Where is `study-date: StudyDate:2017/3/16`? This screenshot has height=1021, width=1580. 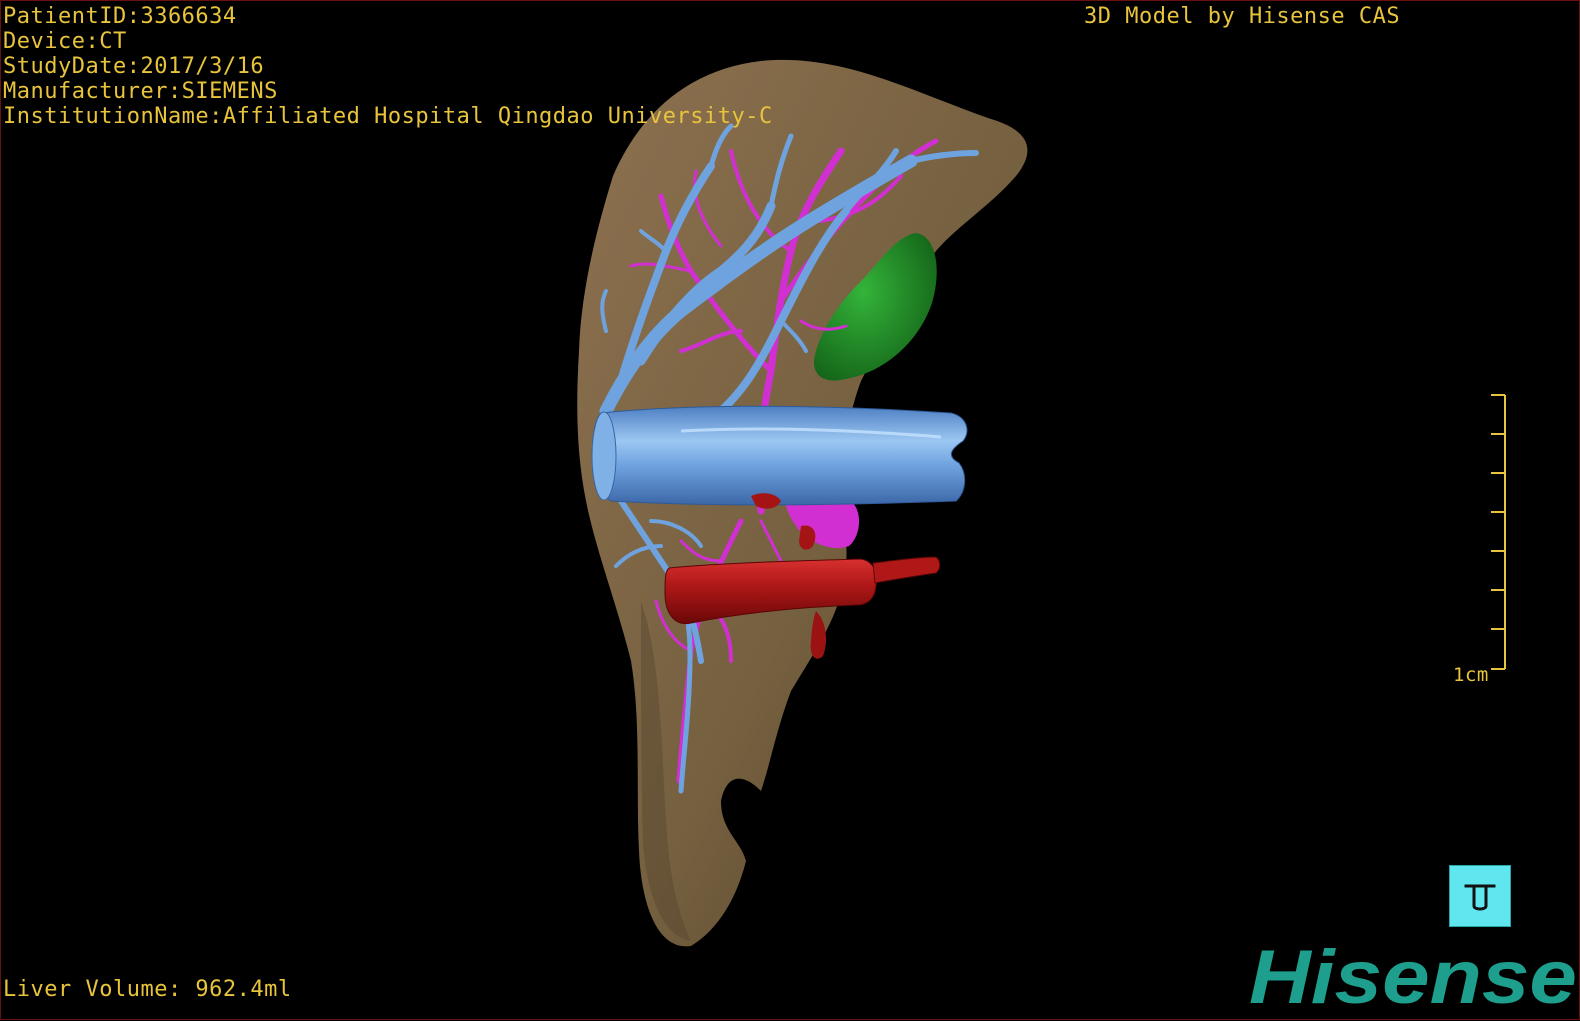
study-date: StudyDate:2017/3/16 is located at coordinates (134, 66).